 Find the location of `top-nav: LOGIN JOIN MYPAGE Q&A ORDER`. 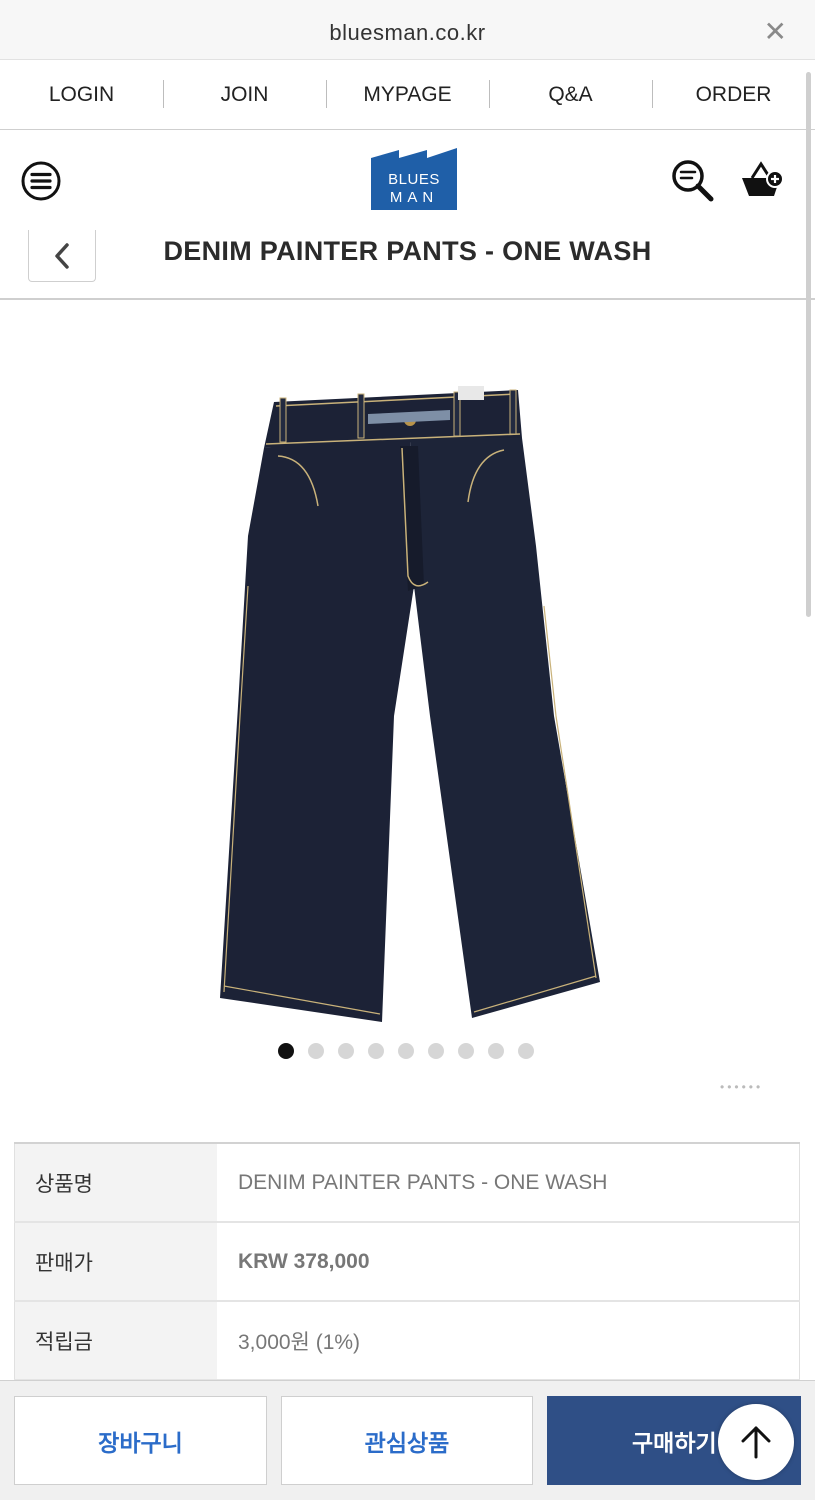

top-nav: LOGIN JOIN MYPAGE Q&A ORDER is located at coordinates (407, 95).